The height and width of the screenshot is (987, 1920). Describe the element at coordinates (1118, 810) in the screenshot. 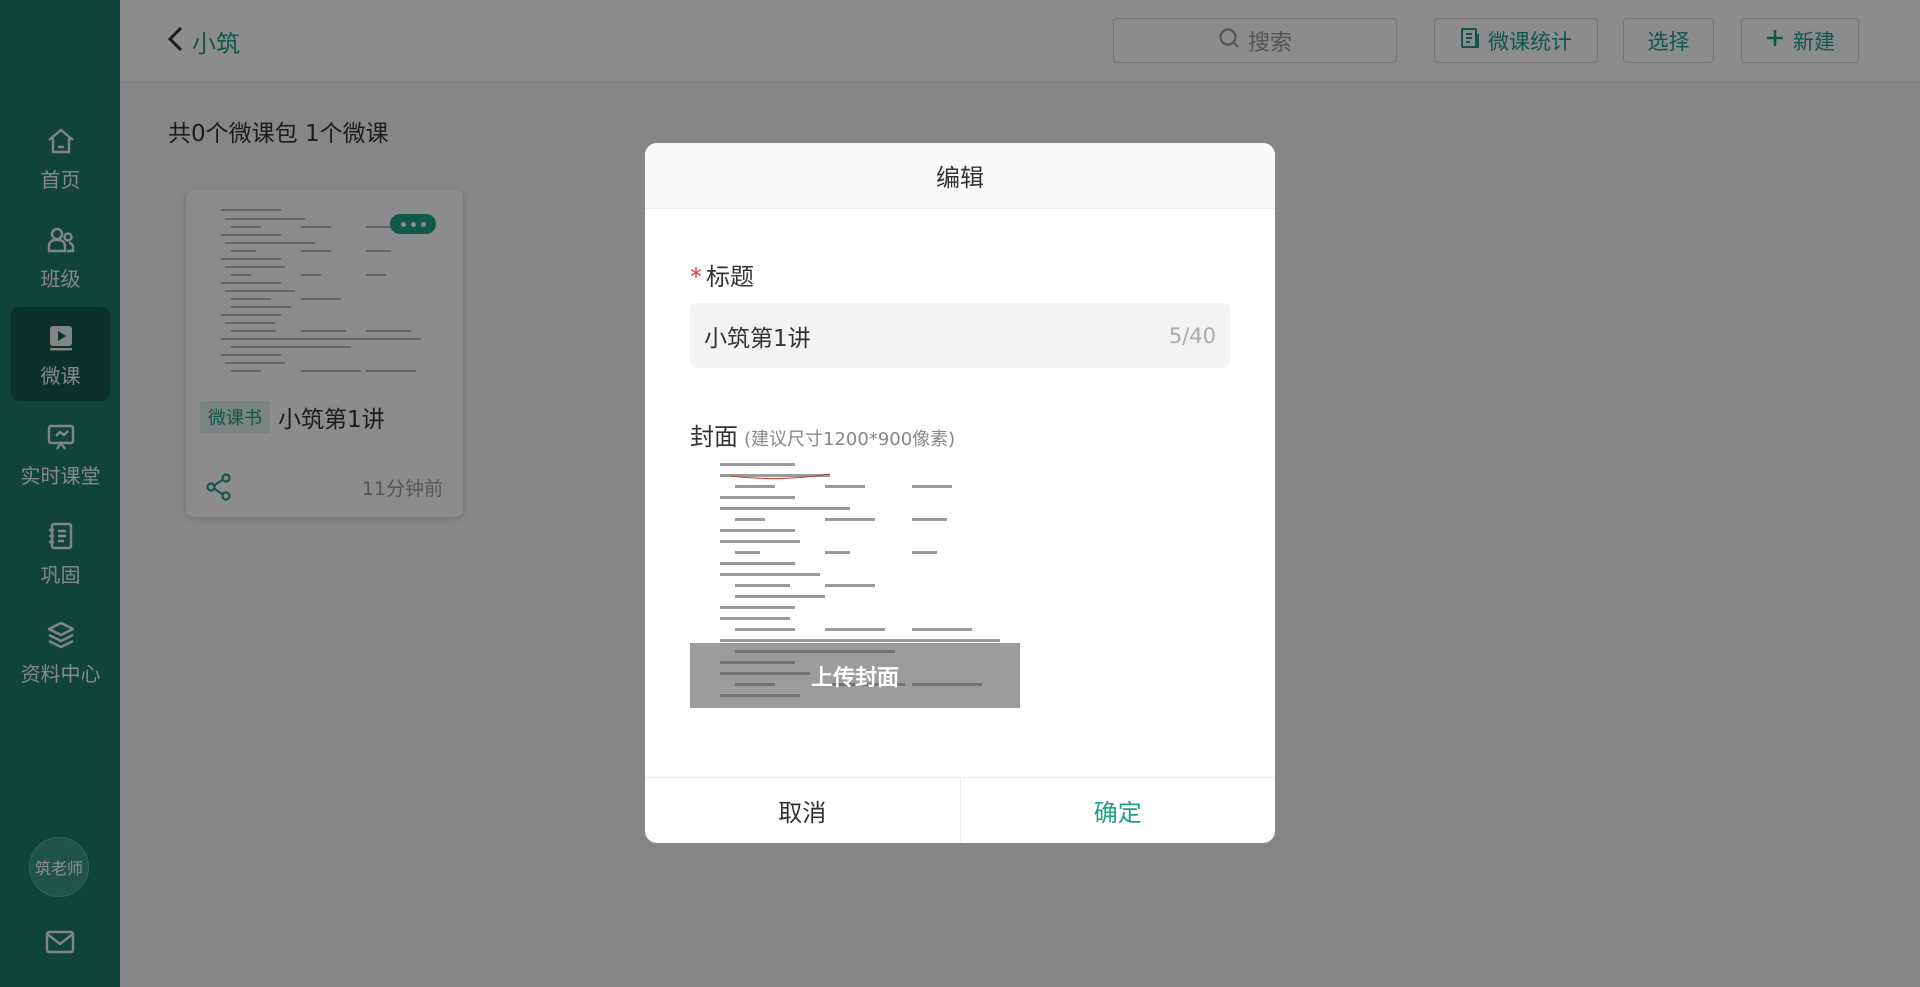

I see `confirm-button: 确定` at that location.